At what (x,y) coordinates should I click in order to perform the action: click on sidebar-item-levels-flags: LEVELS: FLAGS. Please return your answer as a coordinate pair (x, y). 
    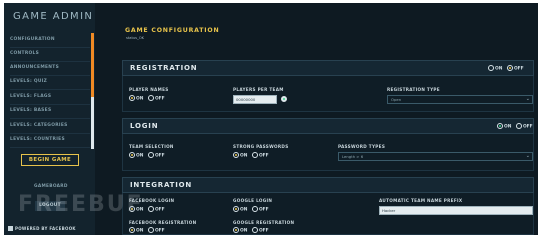
    Looking at the image, I should click on (50, 98).